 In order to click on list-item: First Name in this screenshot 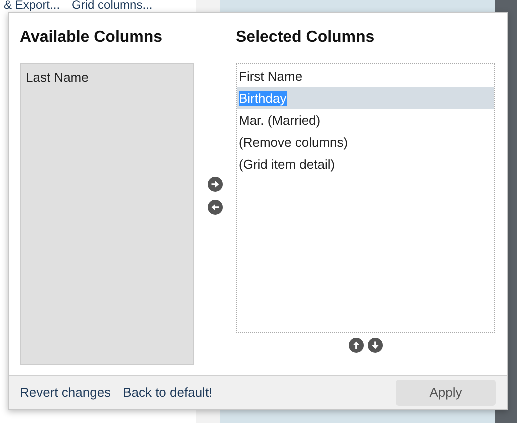, I will do `click(365, 76)`.